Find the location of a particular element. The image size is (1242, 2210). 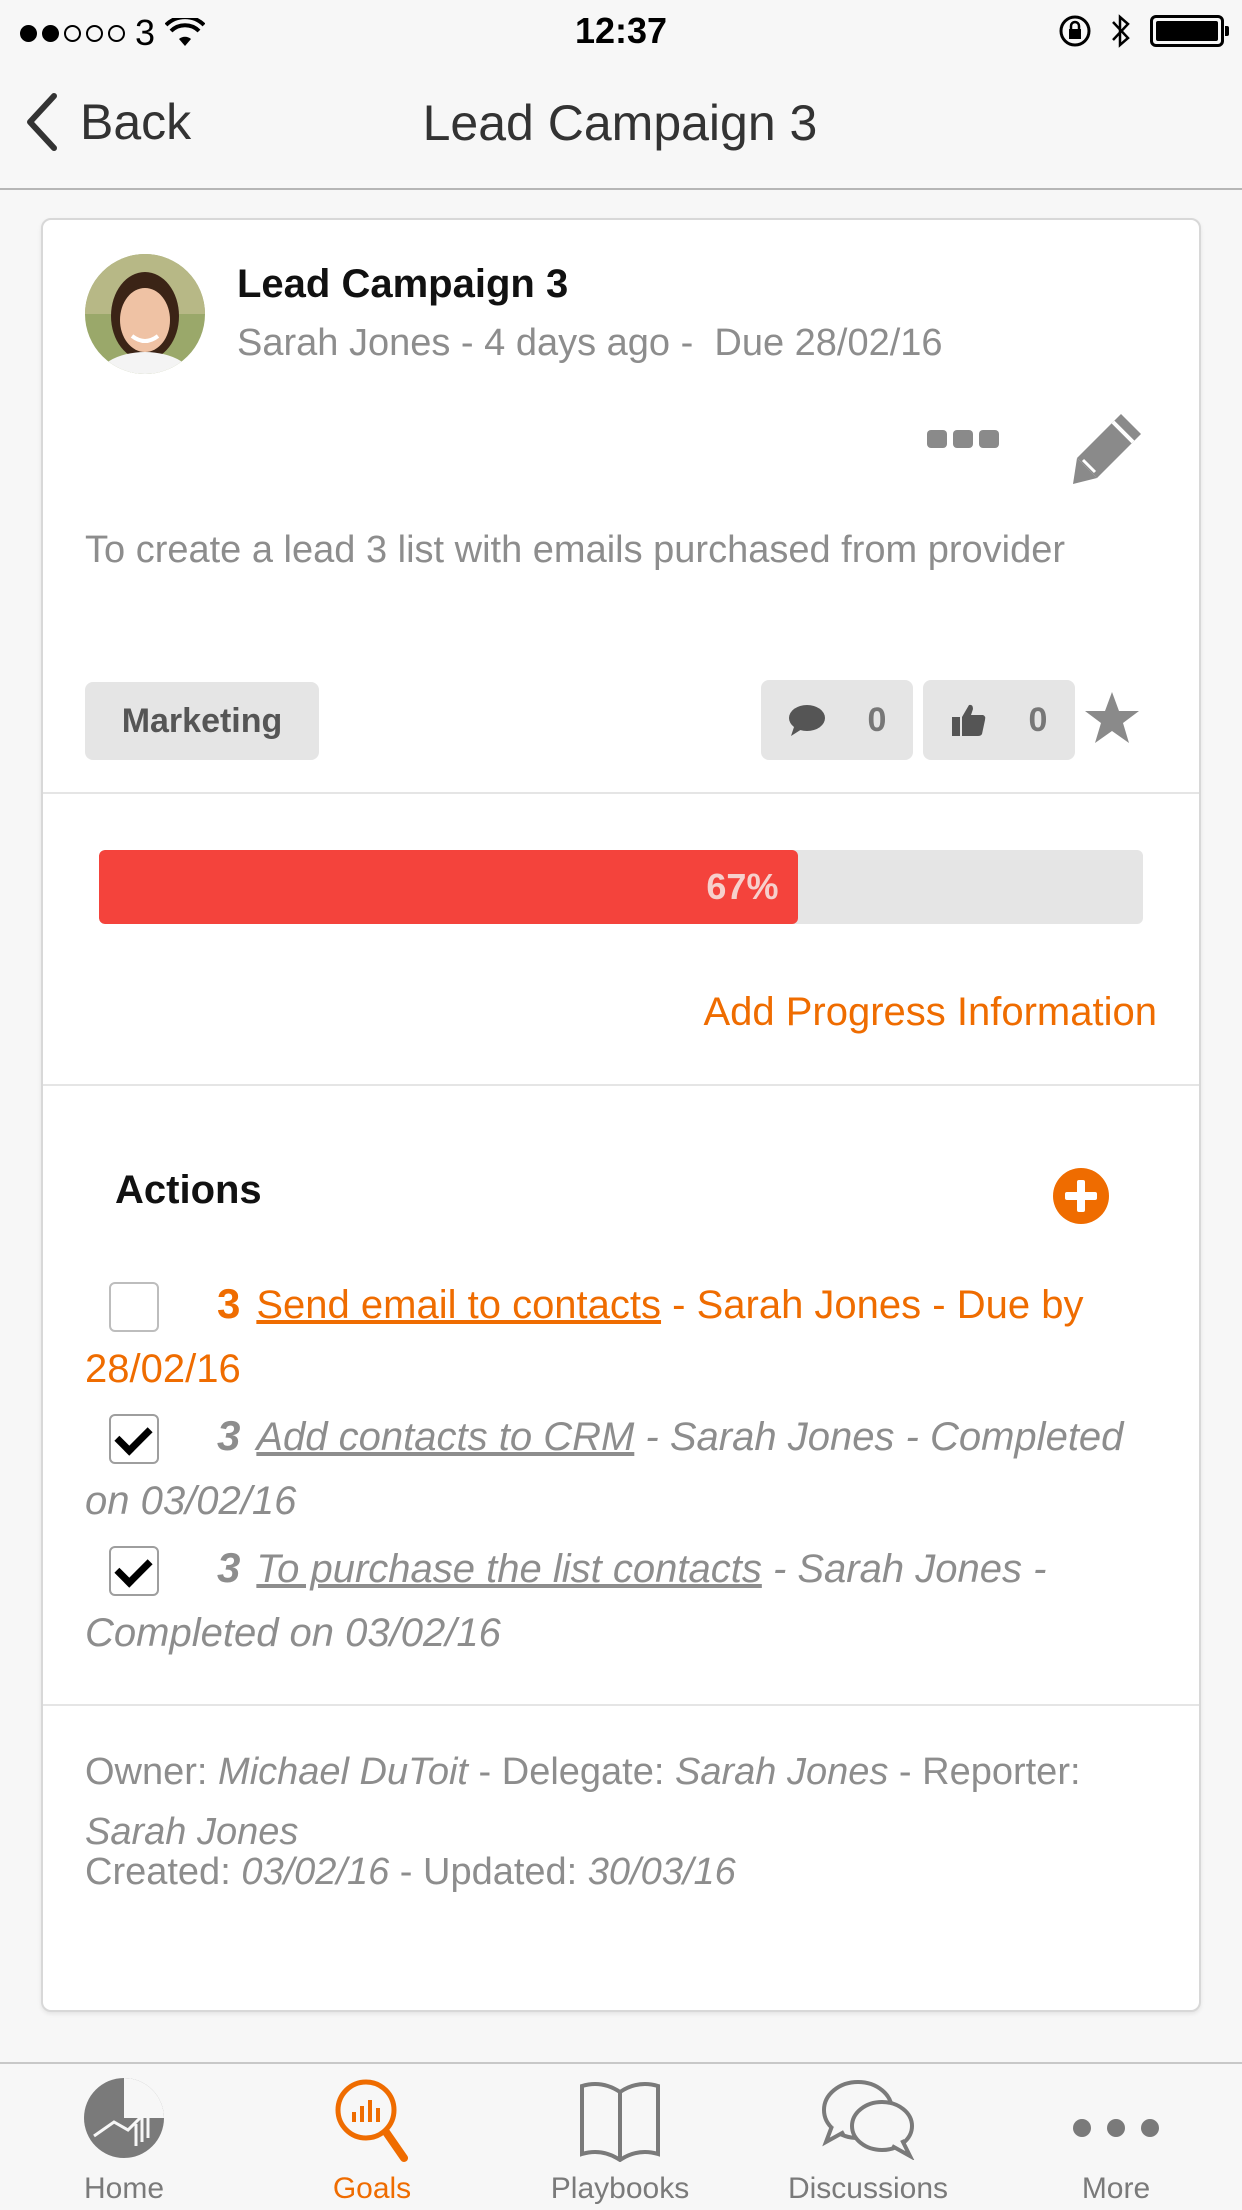

tab-discussions: Discussions is located at coordinates (868, 2137).